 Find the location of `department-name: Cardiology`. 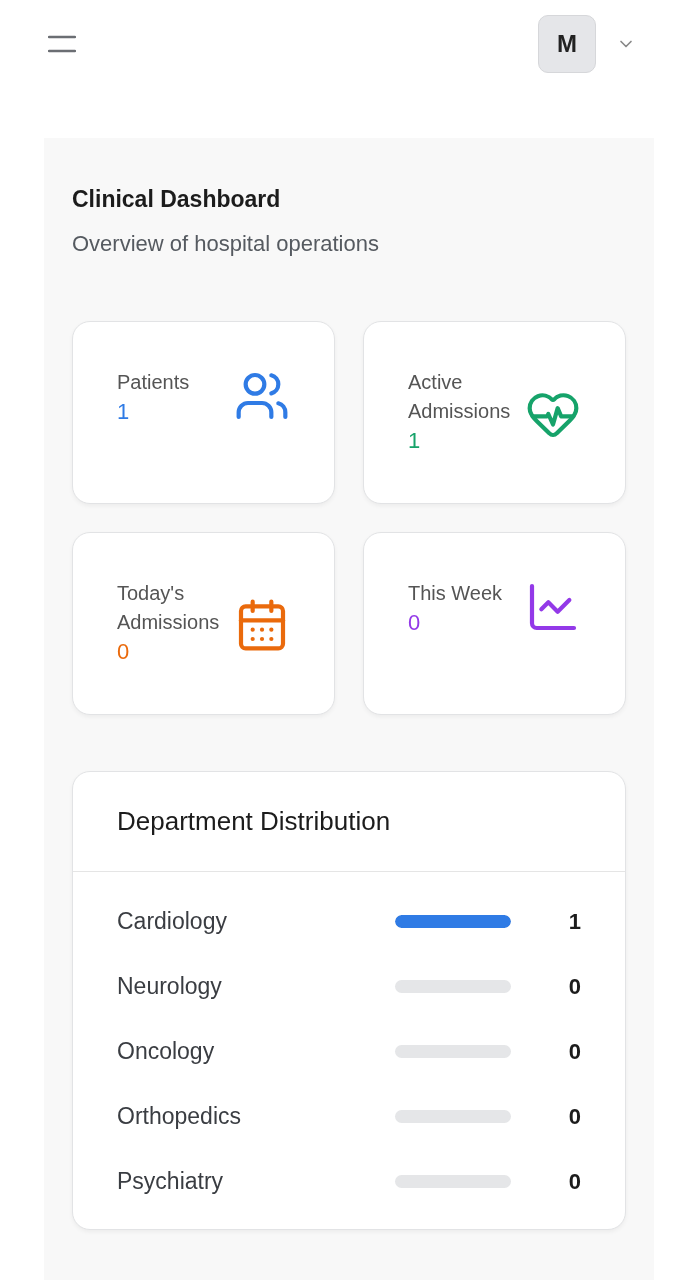

department-name: Cardiology is located at coordinates (172, 921).